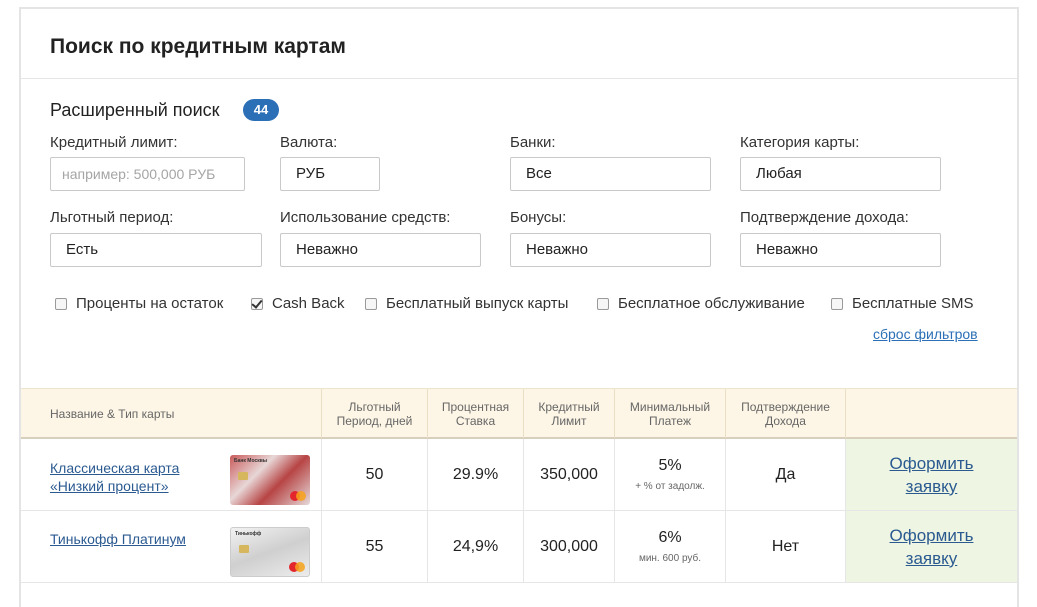  I want to click on checkbox-label: Бесплатное обслуживание, so click(711, 303).